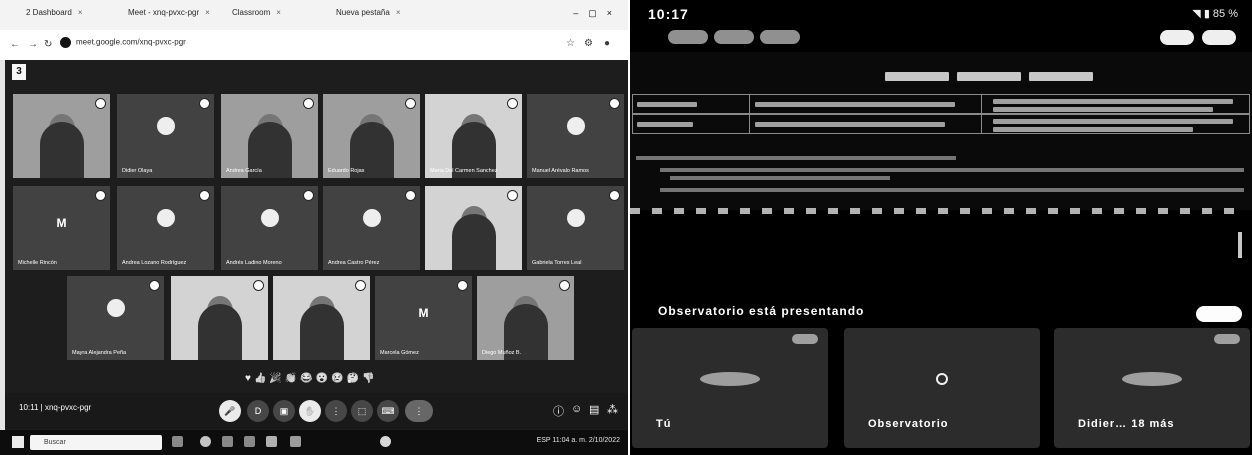  I want to click on activities-icon: ⁂, so click(612, 409).